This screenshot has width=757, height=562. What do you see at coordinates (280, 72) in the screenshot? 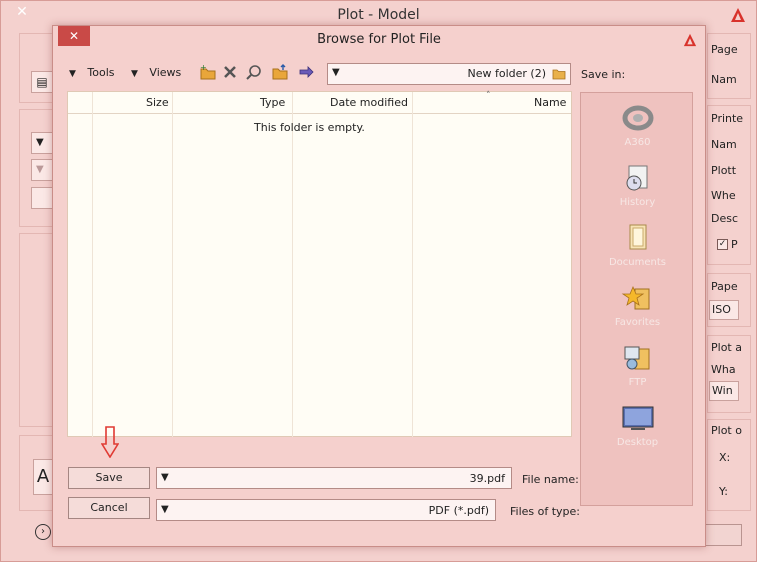
I see `up-folder-icon` at bounding box center [280, 72].